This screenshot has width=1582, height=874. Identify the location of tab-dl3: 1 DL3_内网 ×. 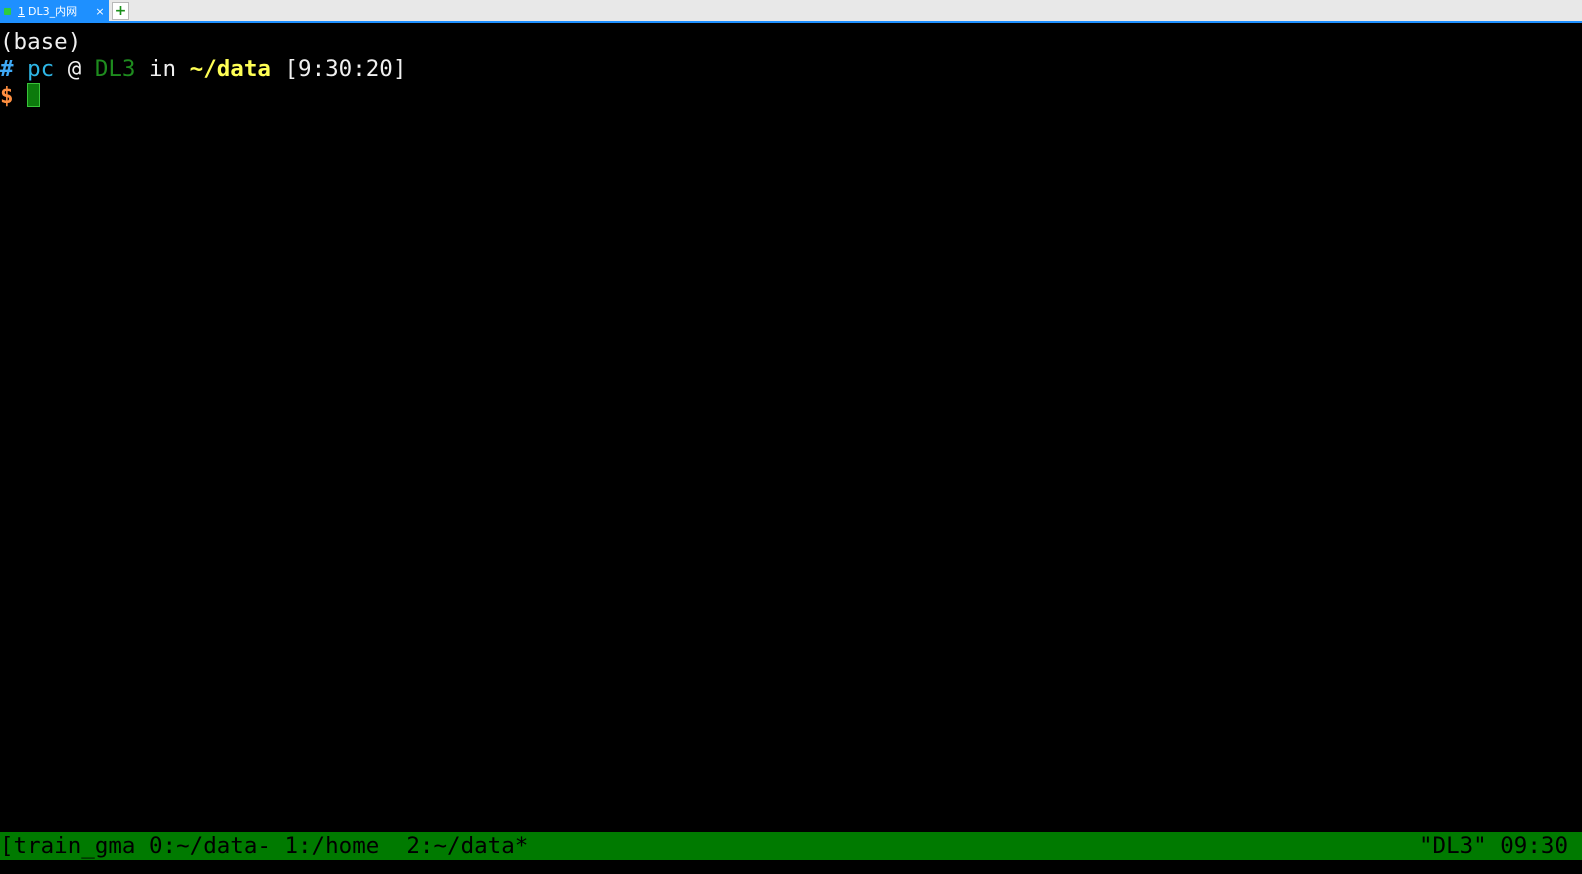
(54, 11).